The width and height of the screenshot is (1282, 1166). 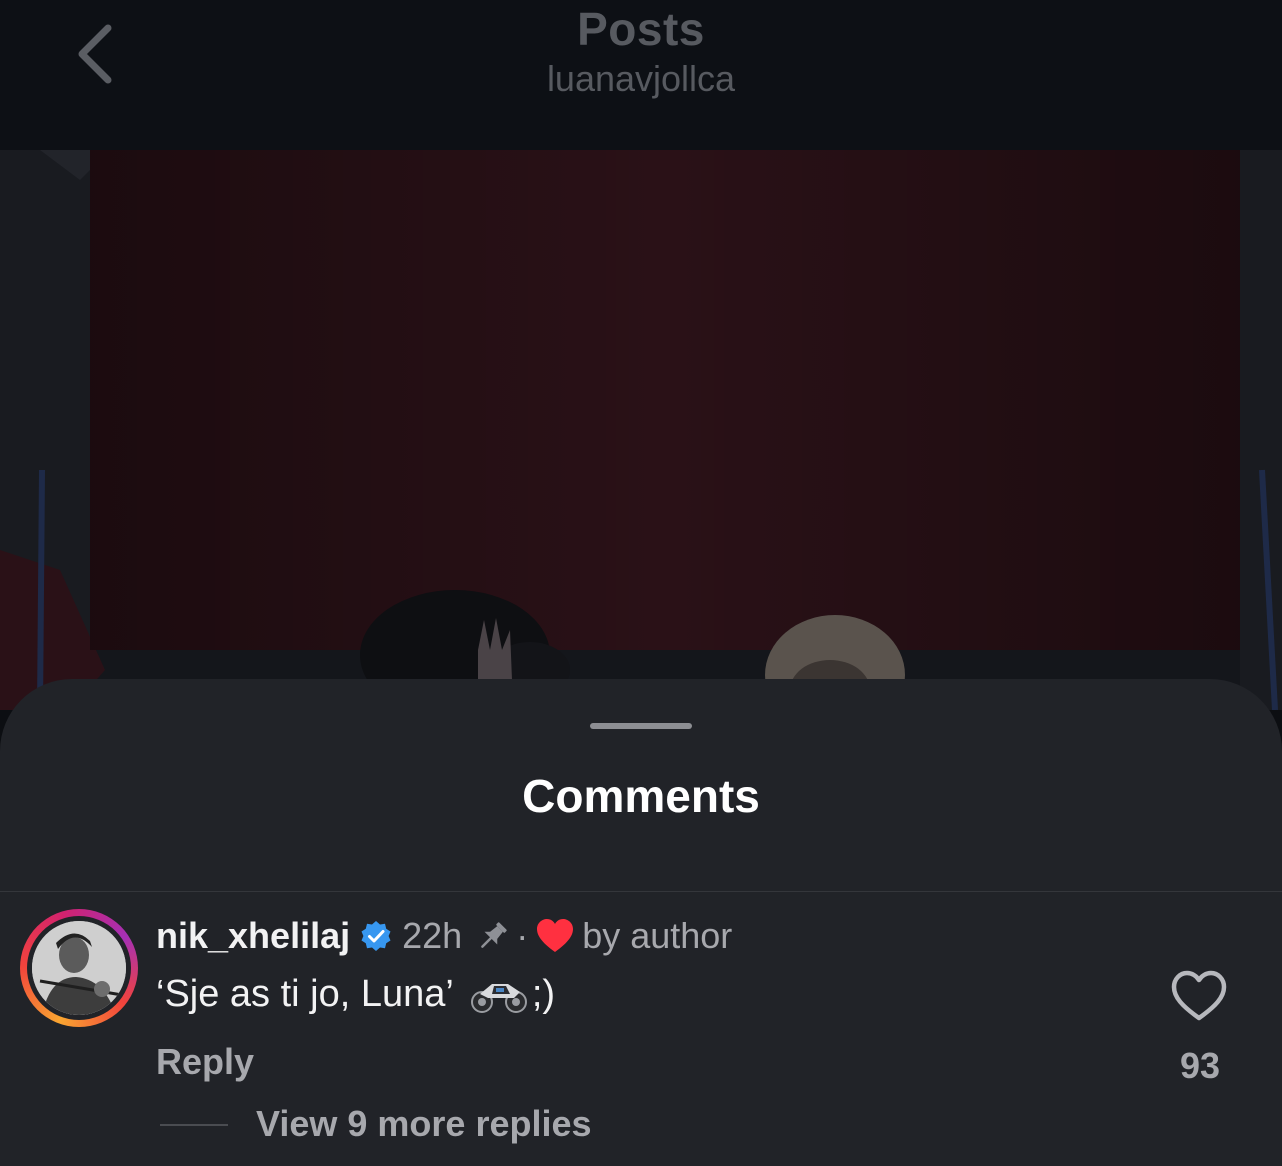 What do you see at coordinates (494, 935) in the screenshot?
I see `pin-icon` at bounding box center [494, 935].